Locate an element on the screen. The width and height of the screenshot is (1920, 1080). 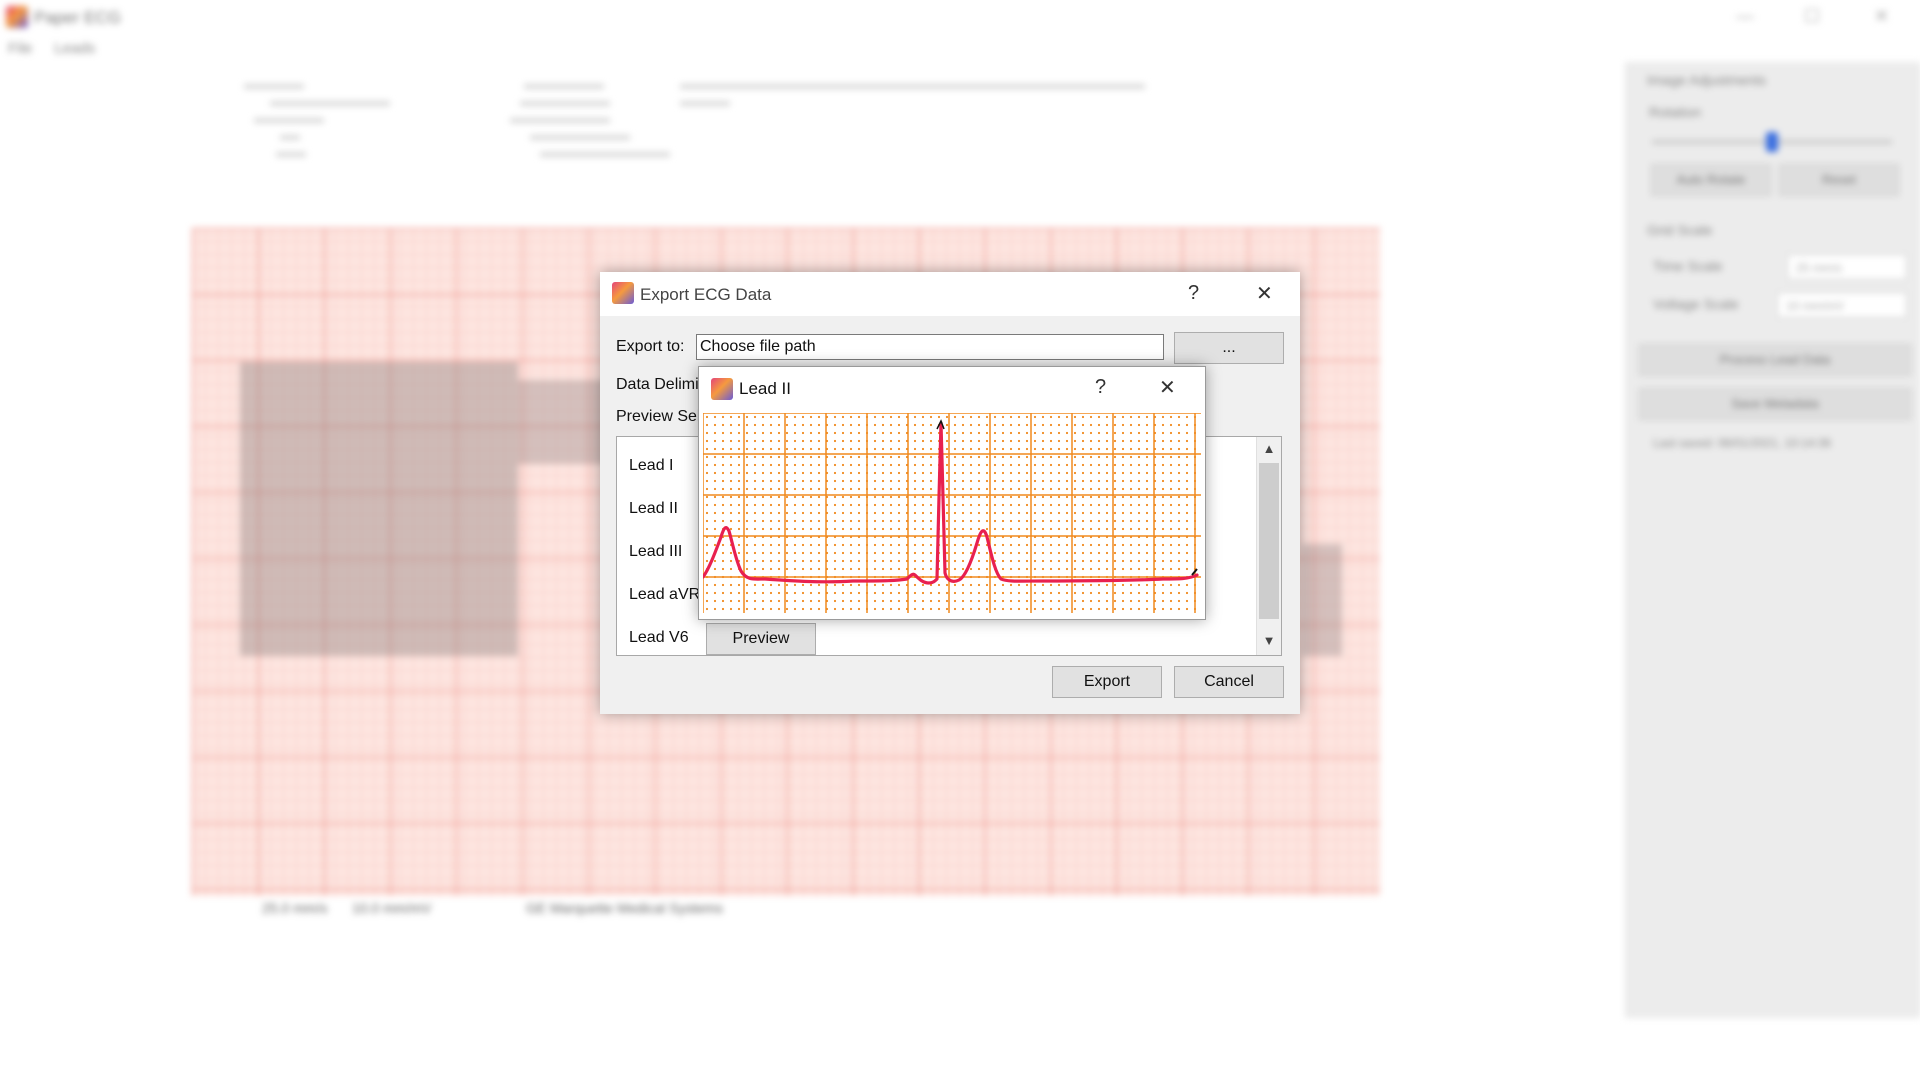
voltage-scale-input: 10 mm/mV is located at coordinates (1842, 305).